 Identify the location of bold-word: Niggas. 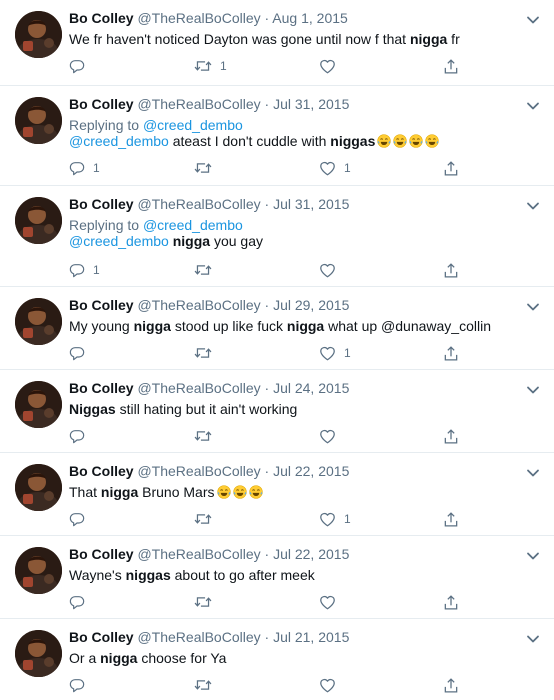
(92, 409).